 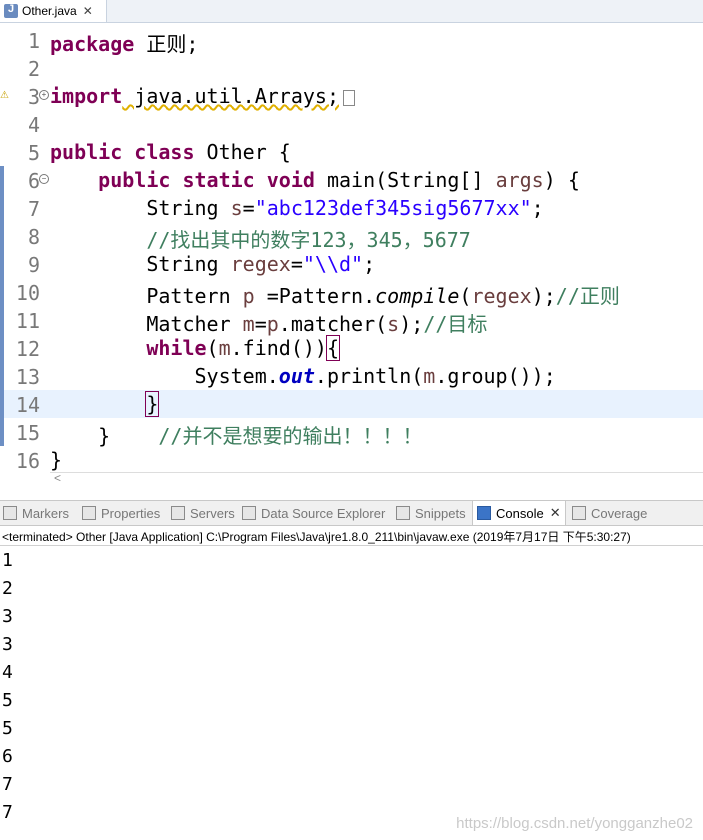 What do you see at coordinates (296, 264) in the screenshot?
I see `code-text: =` at bounding box center [296, 264].